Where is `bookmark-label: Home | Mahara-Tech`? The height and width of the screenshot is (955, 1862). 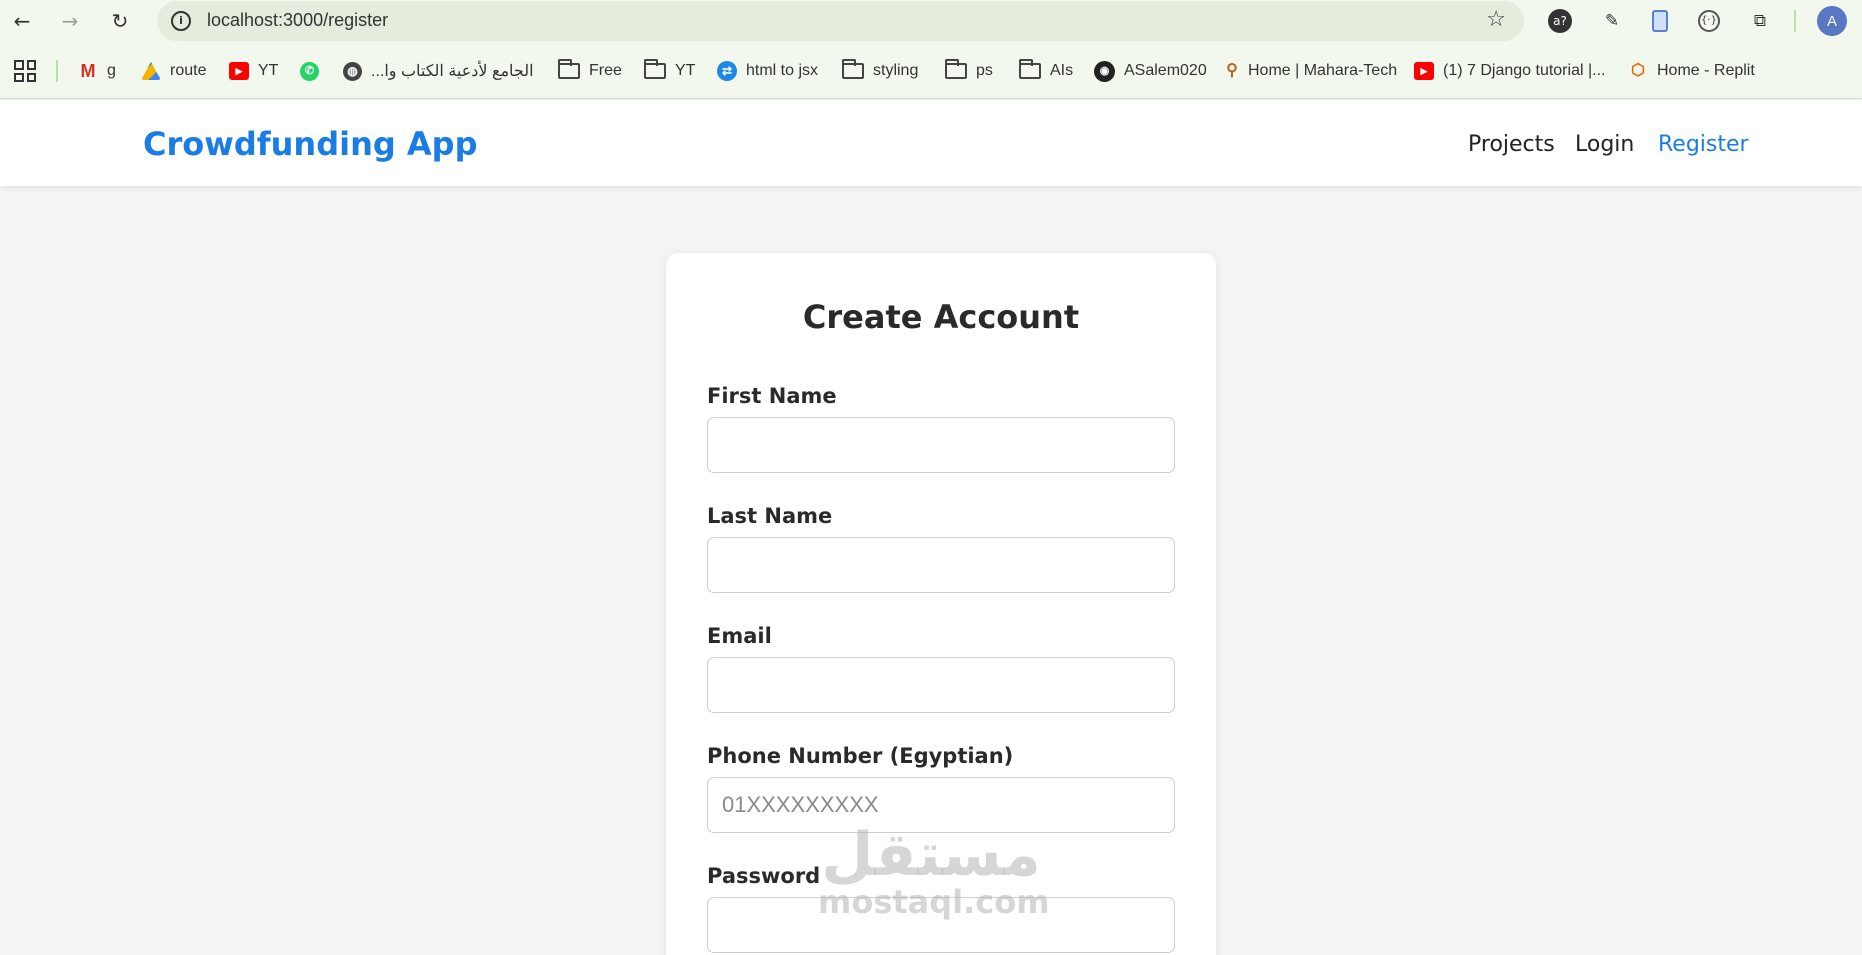 bookmark-label: Home | Mahara-Tech is located at coordinates (1323, 70).